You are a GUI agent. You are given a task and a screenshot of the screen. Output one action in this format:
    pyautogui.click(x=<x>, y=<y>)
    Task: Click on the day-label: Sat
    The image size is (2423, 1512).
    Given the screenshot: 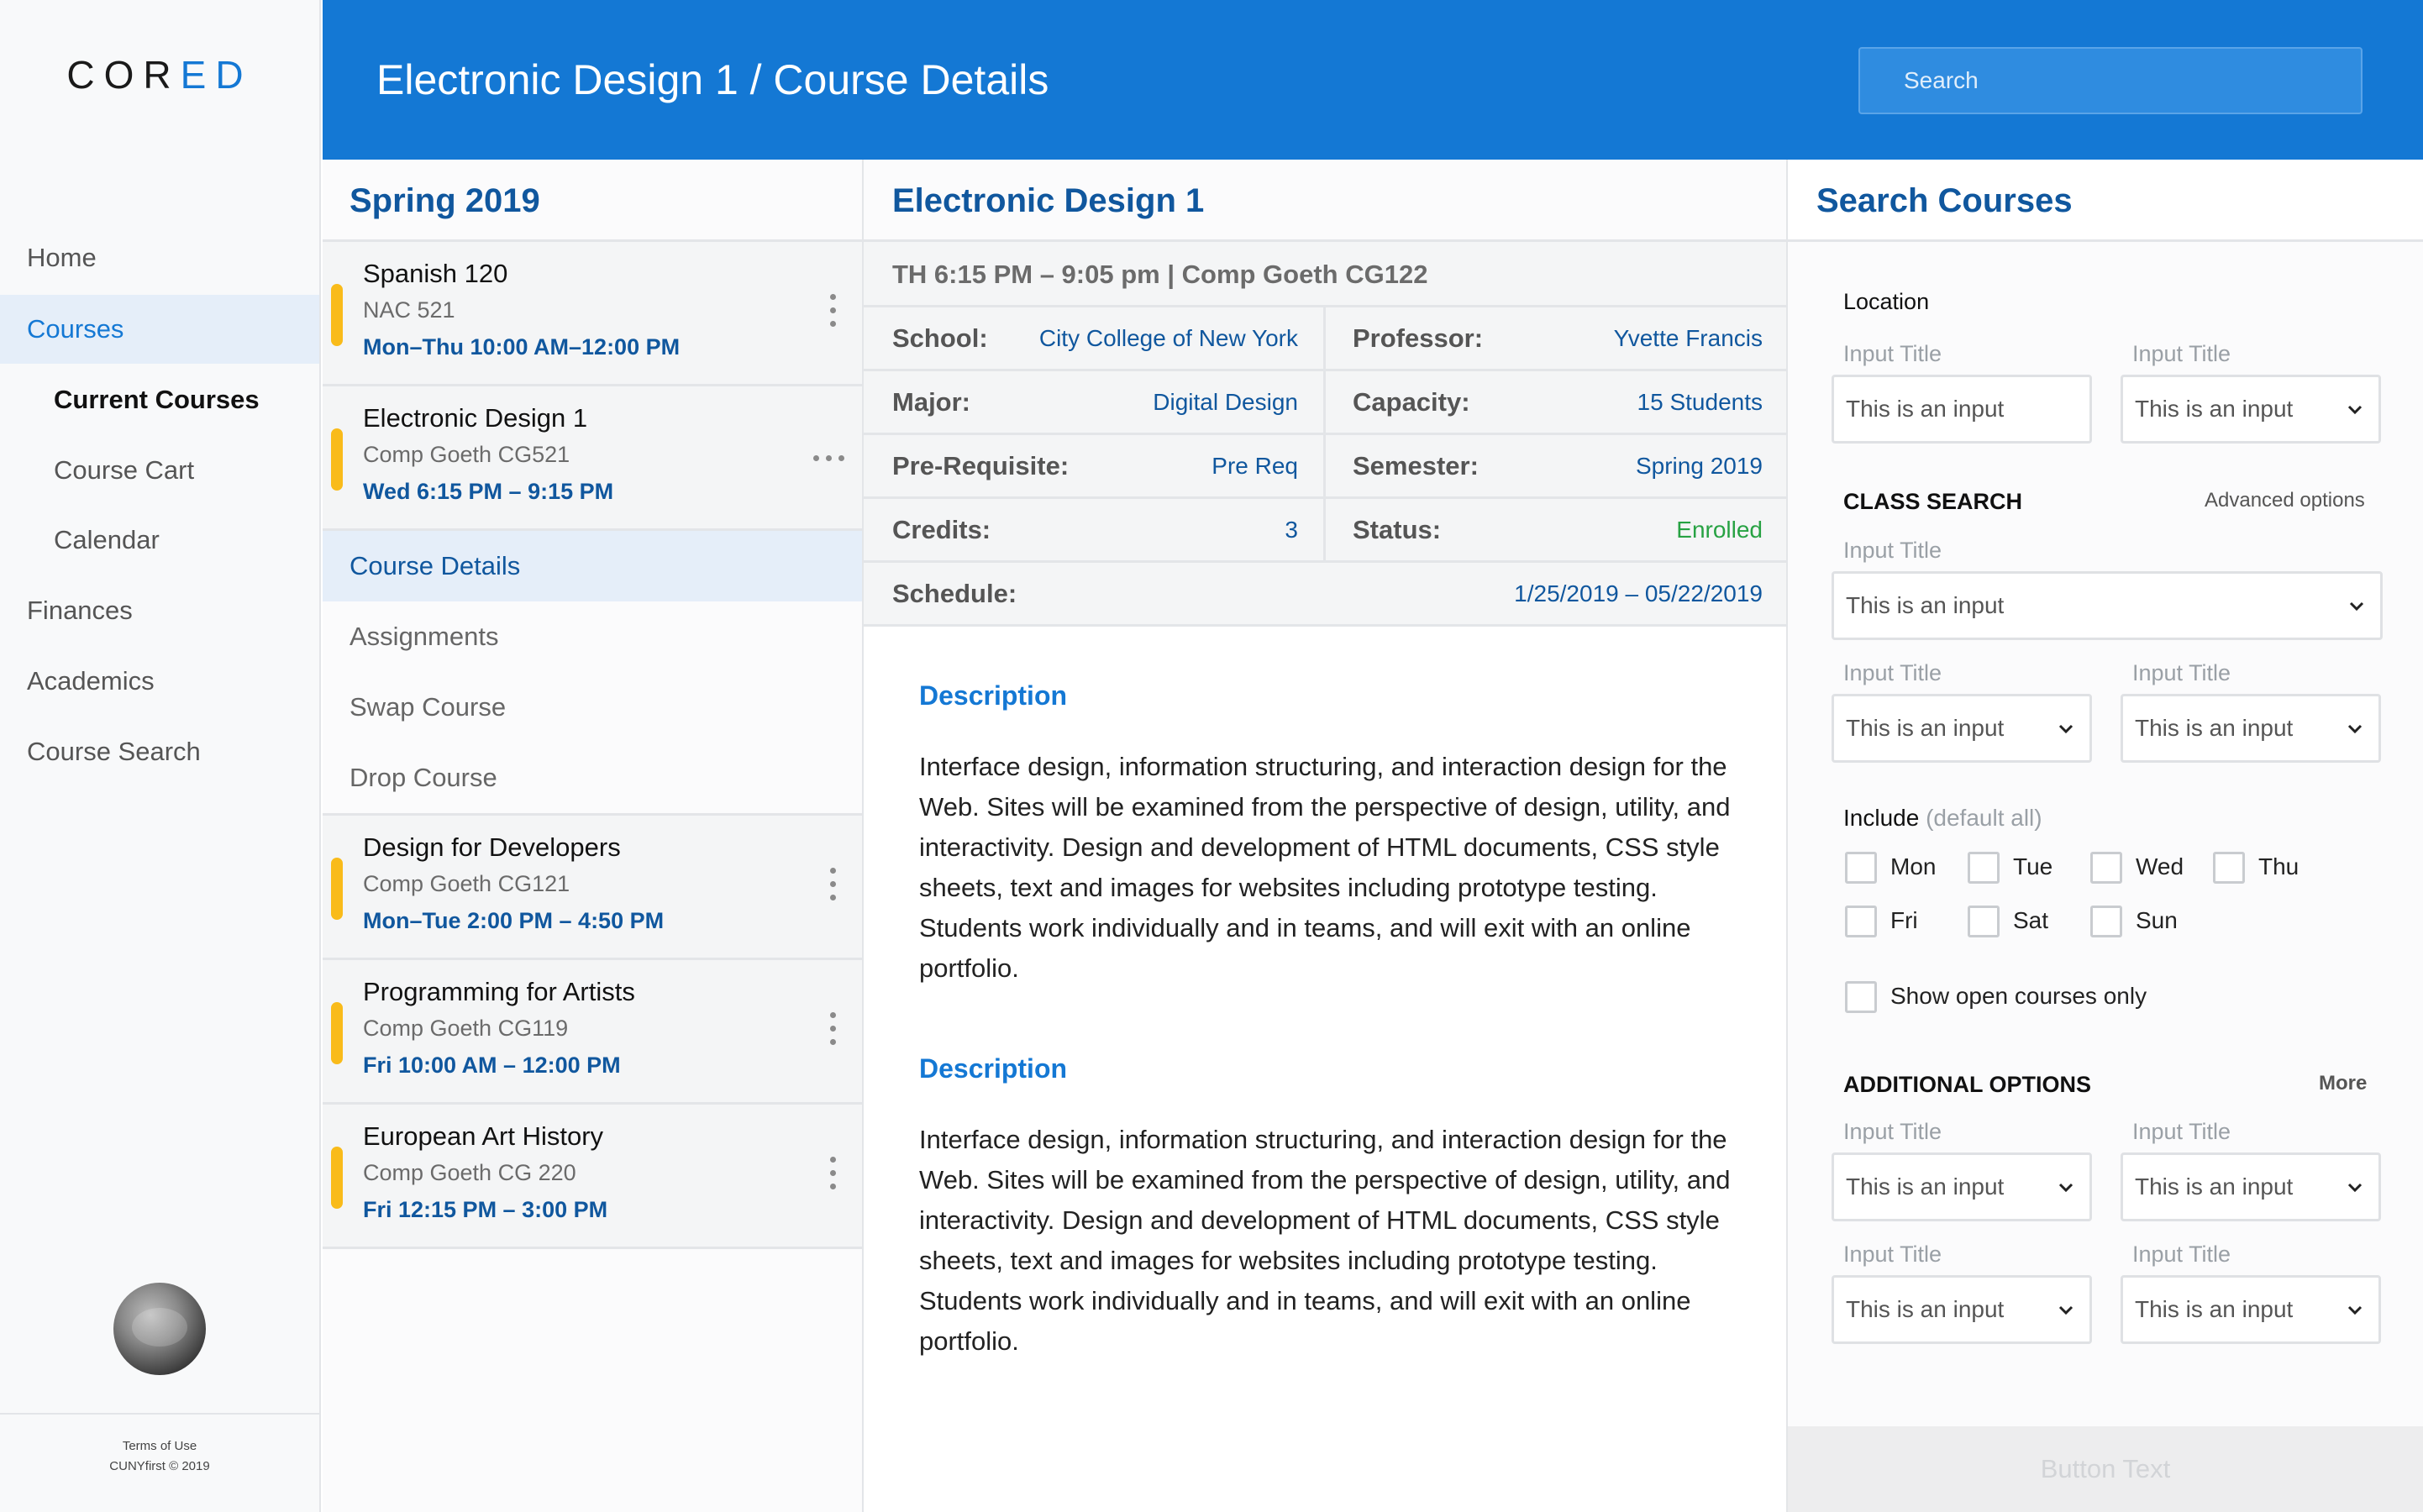 What is the action you would take?
    pyautogui.click(x=2031, y=920)
    